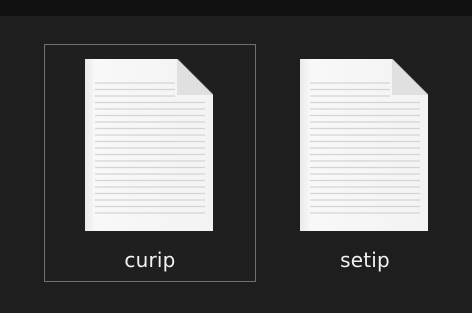 The image size is (472, 313). Describe the element at coordinates (365, 260) in the screenshot. I see `file-name-label: setip` at that location.